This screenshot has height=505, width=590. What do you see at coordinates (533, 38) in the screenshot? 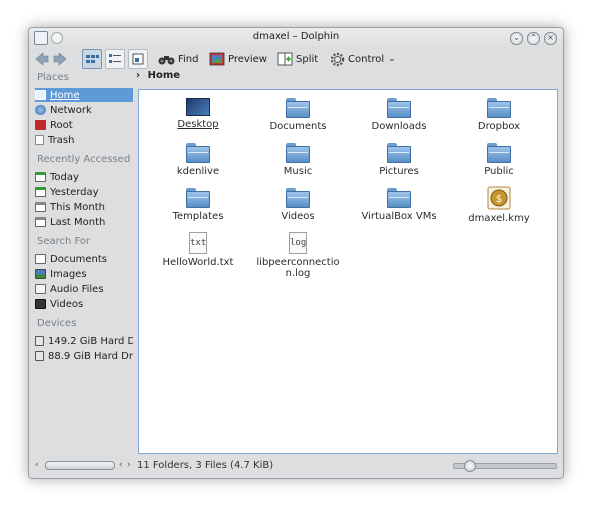
I see `maximize-icon: ⌃` at bounding box center [533, 38].